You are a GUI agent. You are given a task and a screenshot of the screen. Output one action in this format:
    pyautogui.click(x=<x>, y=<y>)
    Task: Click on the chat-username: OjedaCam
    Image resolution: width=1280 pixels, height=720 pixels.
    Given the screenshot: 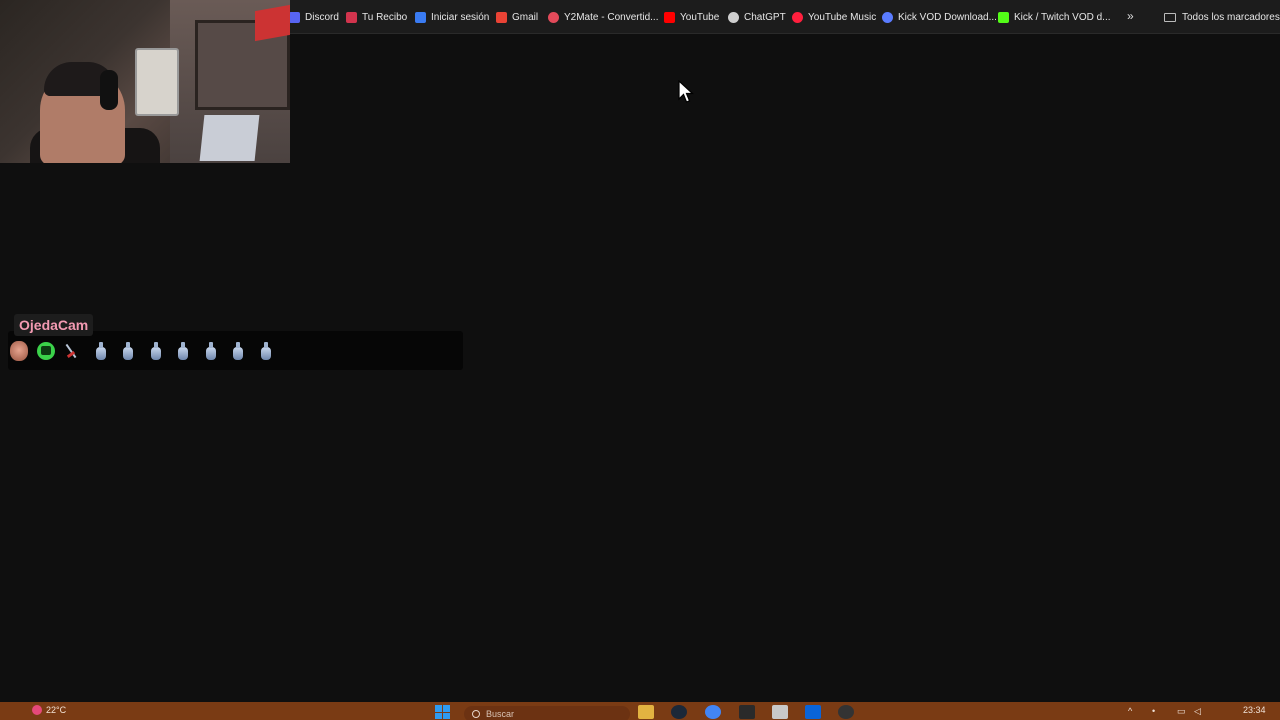 What is the action you would take?
    pyautogui.click(x=54, y=325)
    